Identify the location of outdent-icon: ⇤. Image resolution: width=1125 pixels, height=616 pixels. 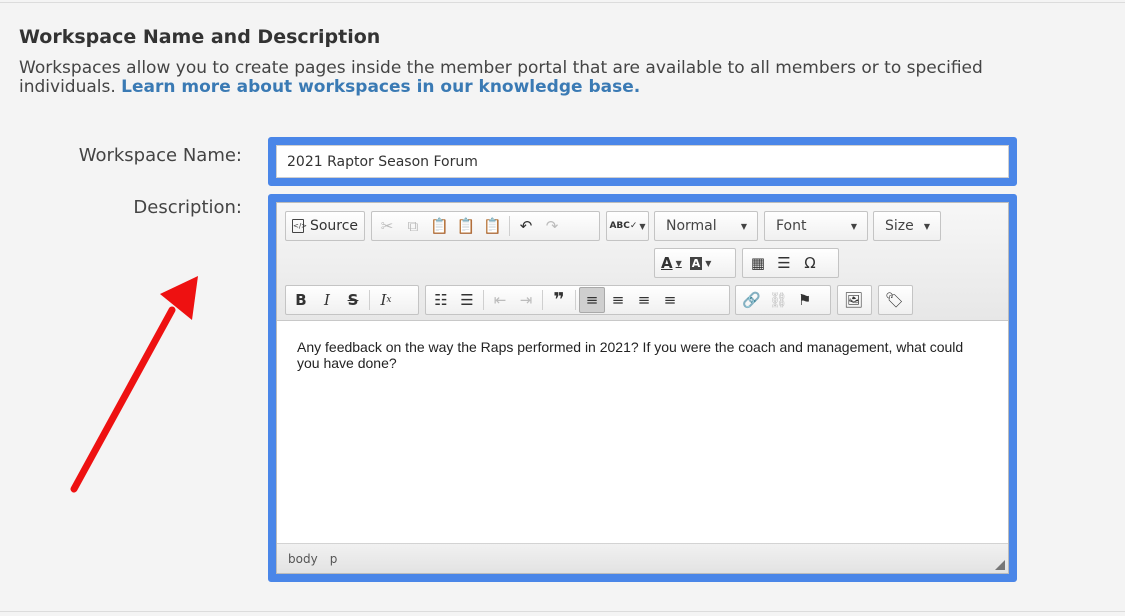
(500, 300).